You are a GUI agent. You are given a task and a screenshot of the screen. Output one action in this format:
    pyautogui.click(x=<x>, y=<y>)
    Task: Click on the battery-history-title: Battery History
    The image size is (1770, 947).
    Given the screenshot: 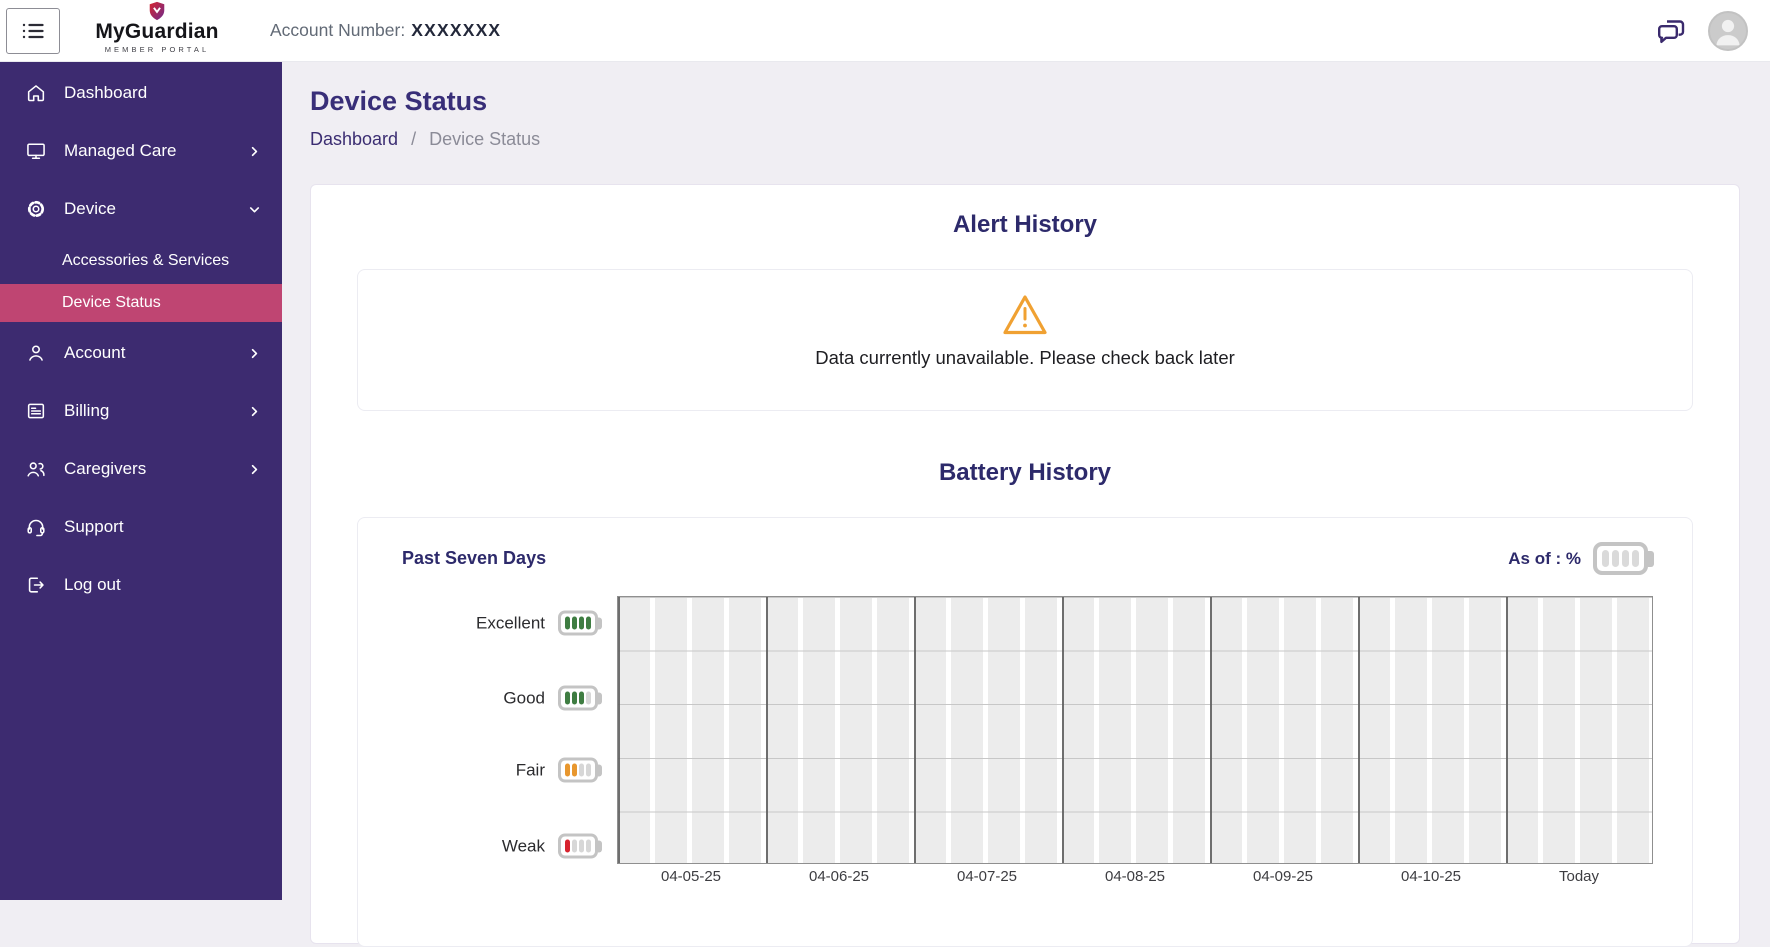 What is the action you would take?
    pyautogui.click(x=1025, y=472)
    